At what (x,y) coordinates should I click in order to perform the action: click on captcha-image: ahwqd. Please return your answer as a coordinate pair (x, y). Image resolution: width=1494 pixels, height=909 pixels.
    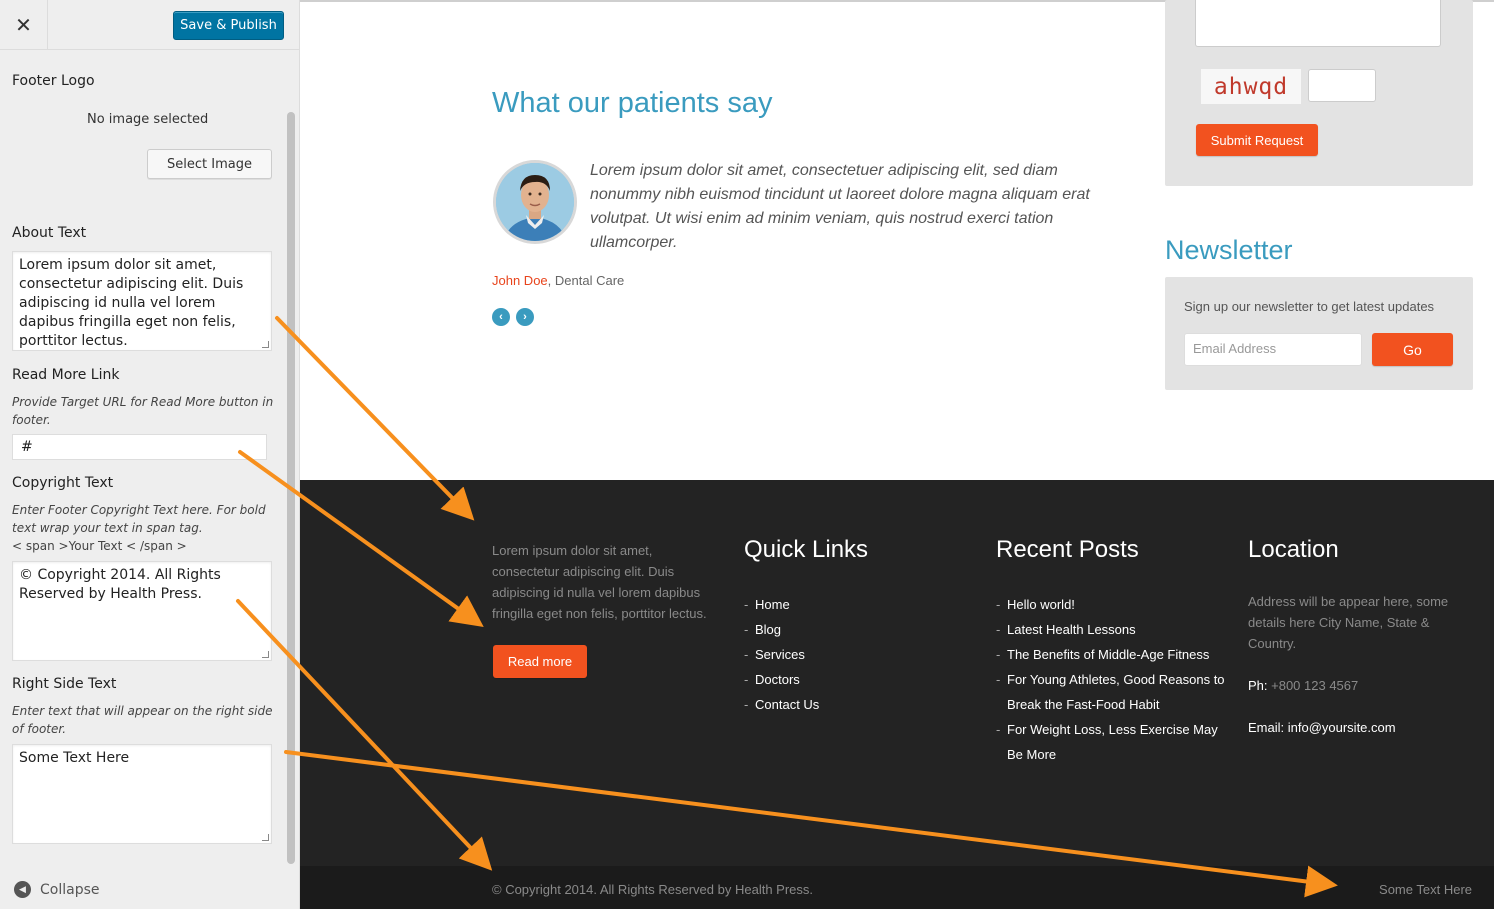
    Looking at the image, I should click on (1251, 86).